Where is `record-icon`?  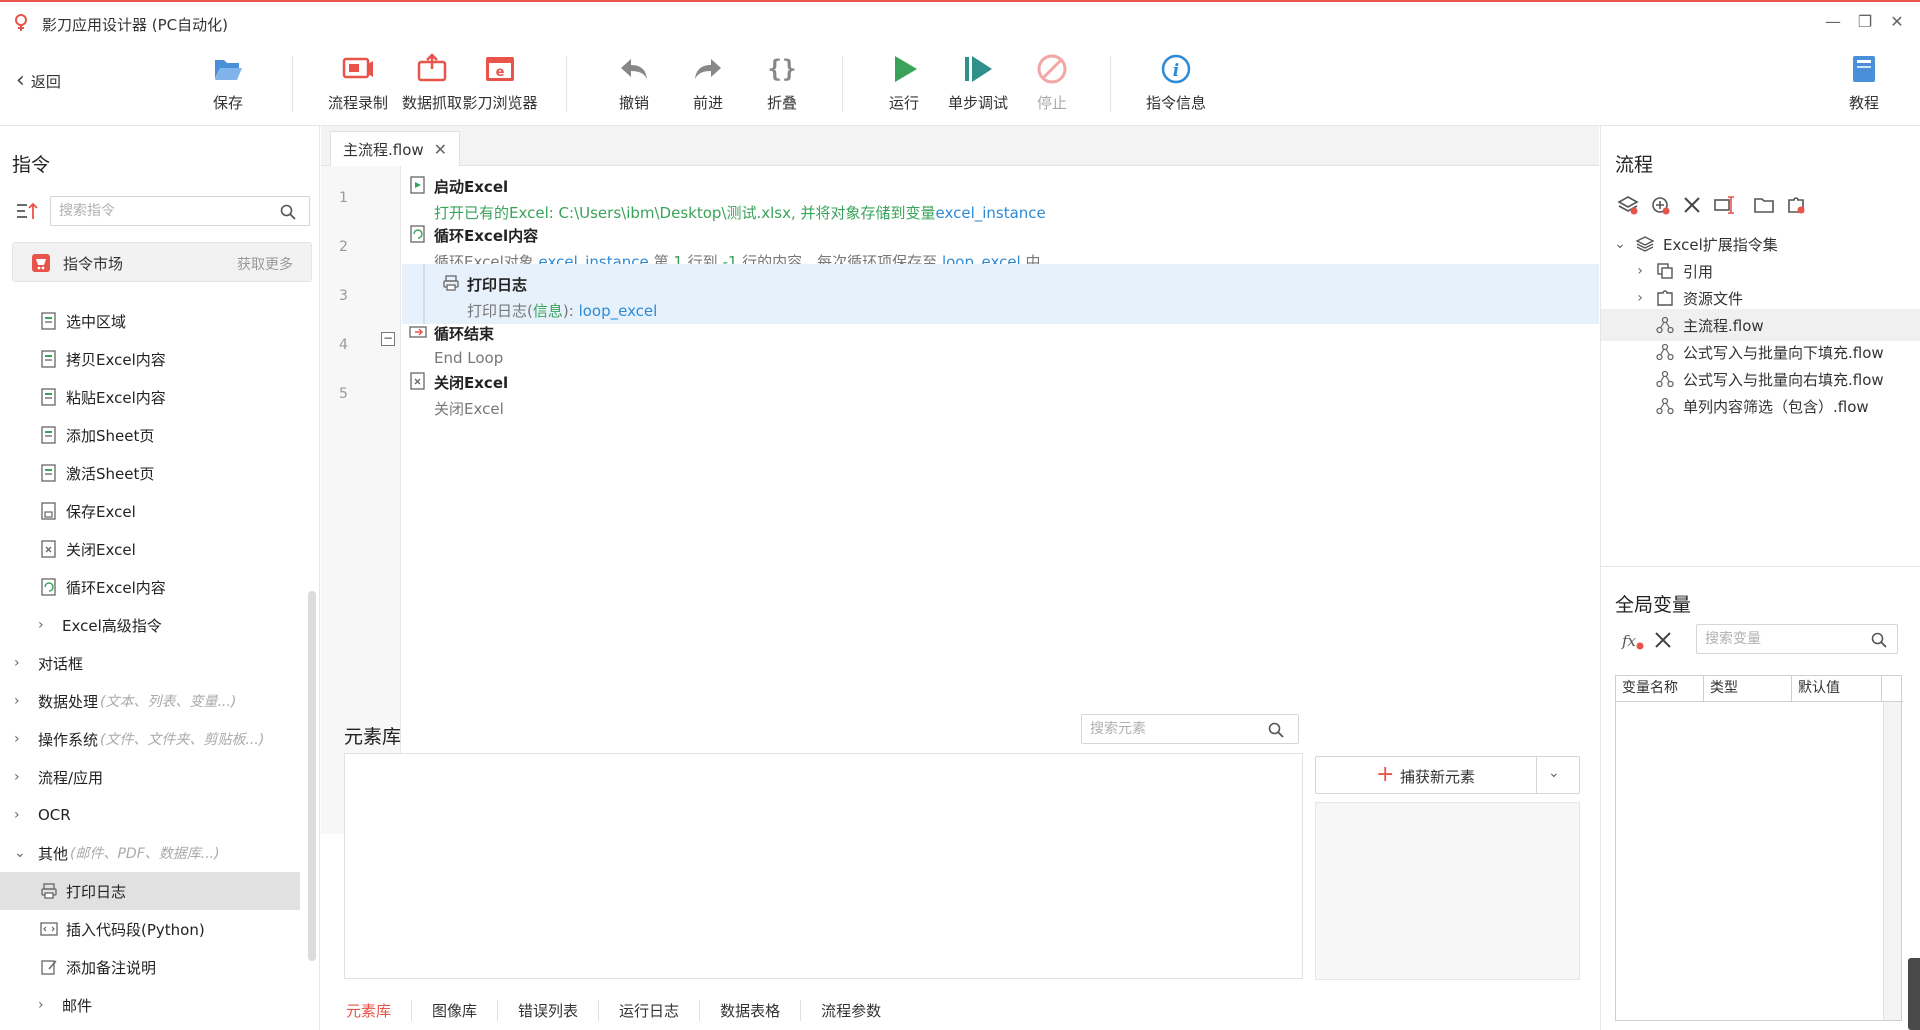 record-icon is located at coordinates (357, 68).